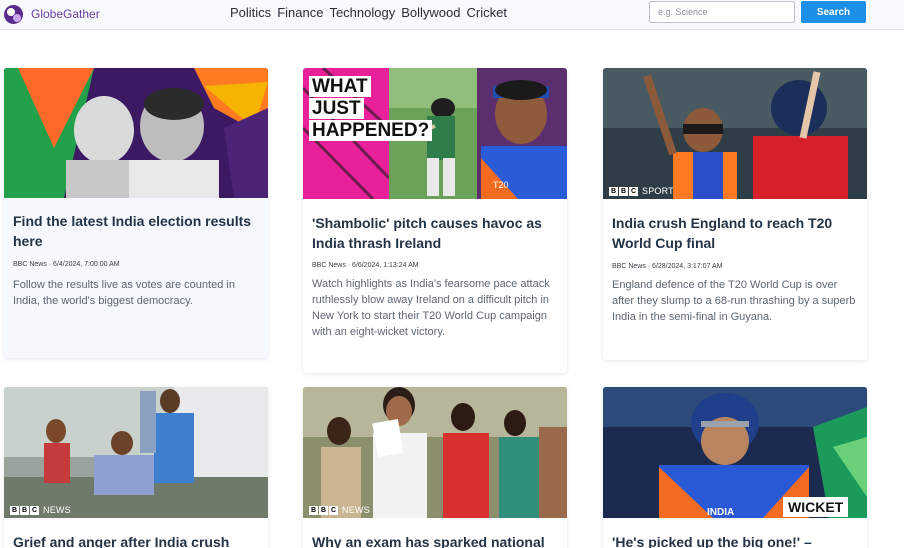  I want to click on card-body: Why an exam has sparked national, so click(435, 533).